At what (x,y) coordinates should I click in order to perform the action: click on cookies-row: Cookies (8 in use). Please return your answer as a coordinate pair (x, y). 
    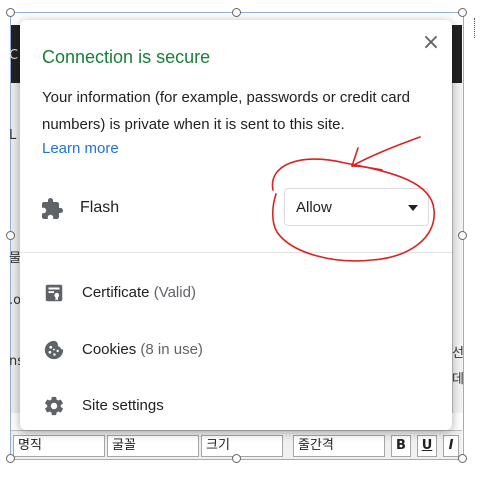
    Looking at the image, I should click on (236, 350).